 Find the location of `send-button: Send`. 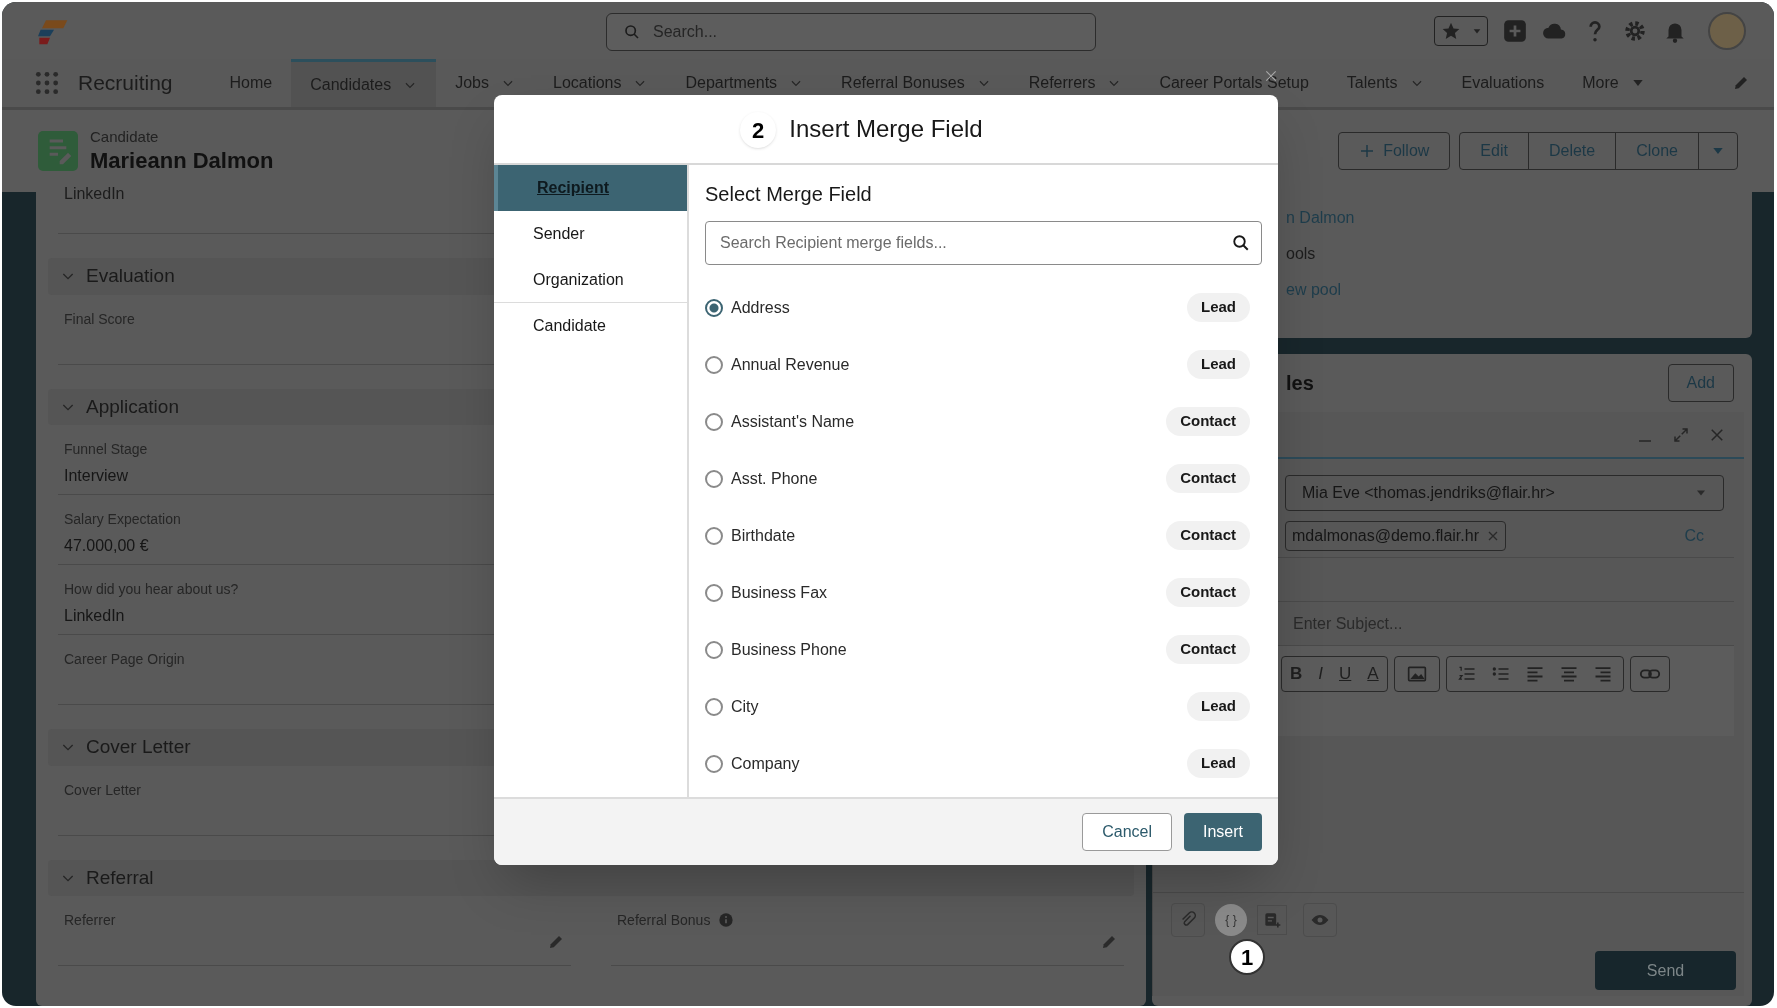

send-button: Send is located at coordinates (1665, 970).